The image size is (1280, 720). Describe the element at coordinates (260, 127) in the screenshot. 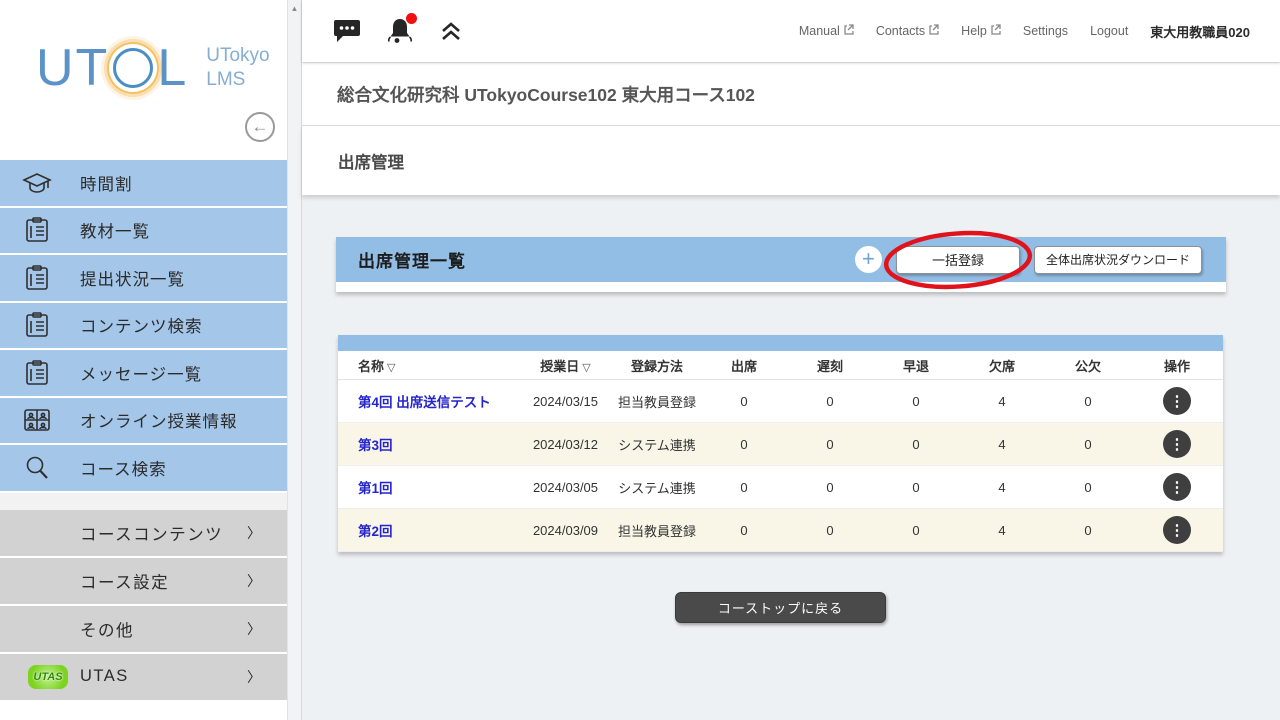

I see `sidebar-collapse-button: ←` at that location.